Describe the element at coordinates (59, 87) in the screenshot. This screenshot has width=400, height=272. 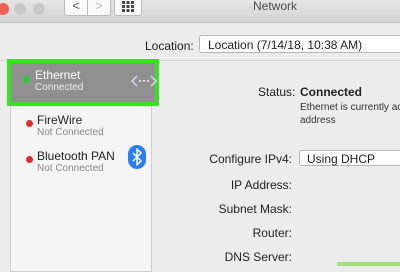
I see `service-status: Connected` at that location.